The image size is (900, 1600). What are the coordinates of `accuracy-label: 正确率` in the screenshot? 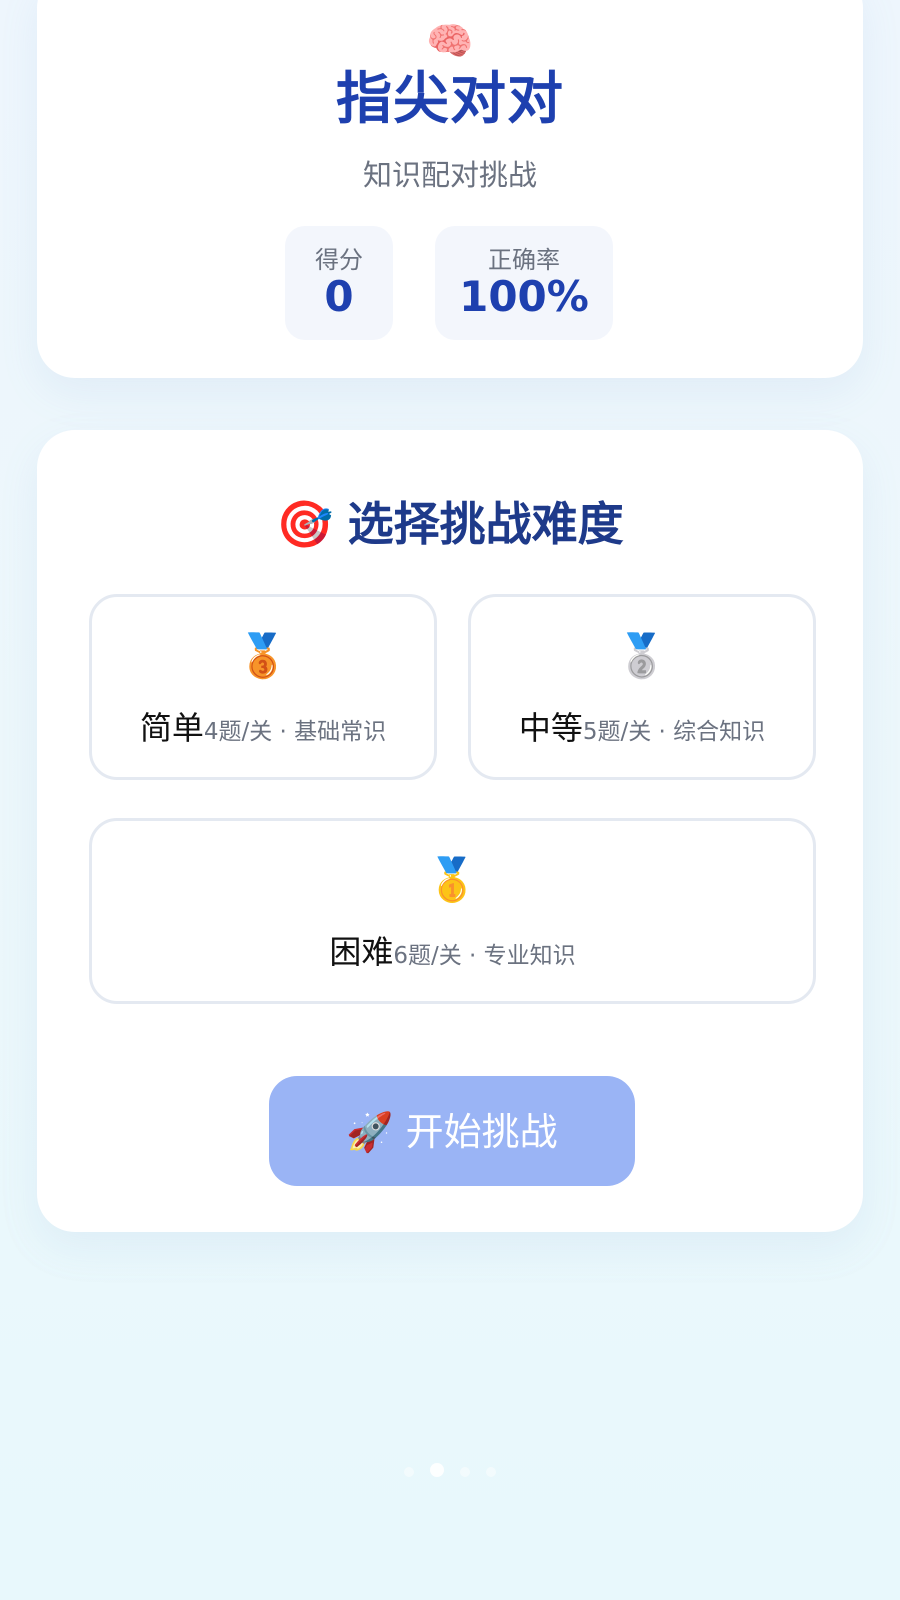 It's located at (524, 260).